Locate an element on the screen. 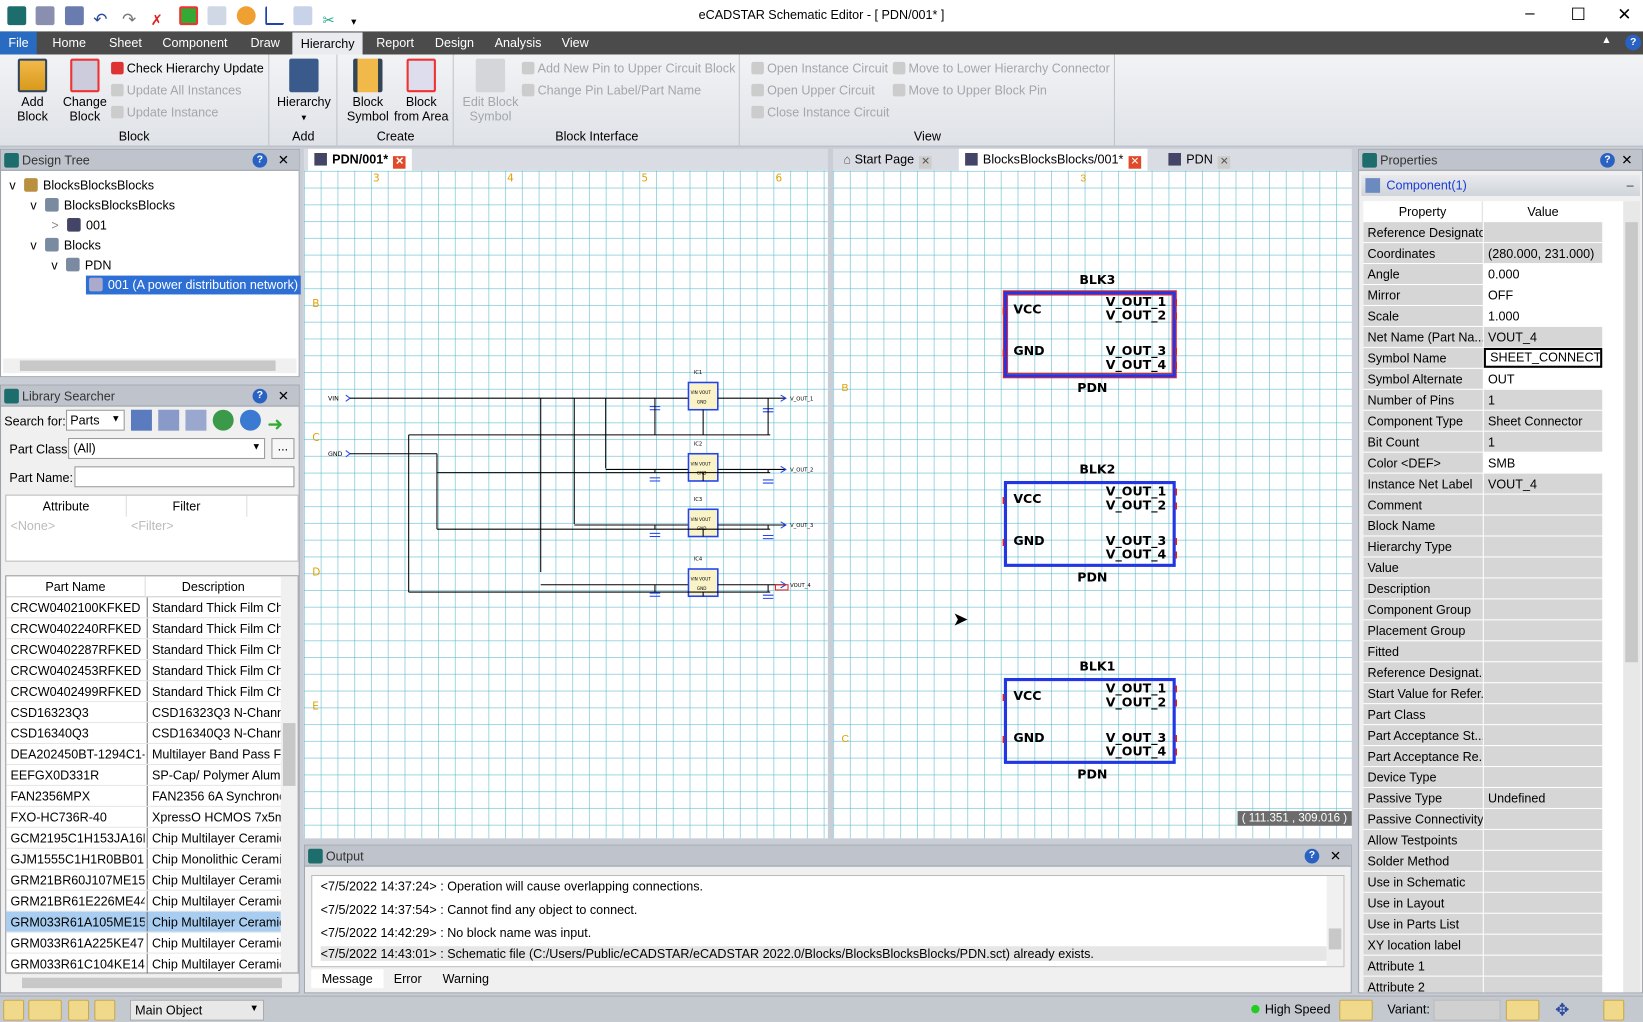 Image resolution: width=1643 pixels, height=1022 pixels. property-value: 1 is located at coordinates (1543, 399).